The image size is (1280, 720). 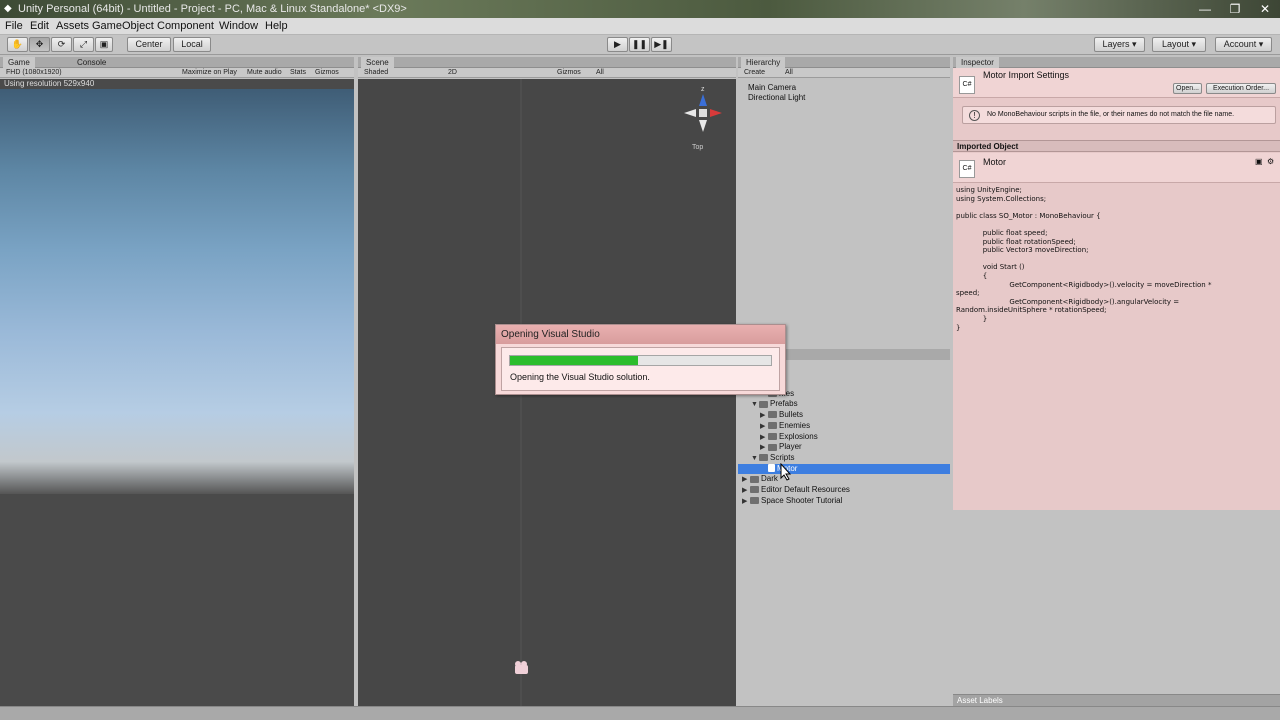 What do you see at coordinates (34, 73) in the screenshot?
I see `resolution-dropdown: FHD (1080x1920)` at bounding box center [34, 73].